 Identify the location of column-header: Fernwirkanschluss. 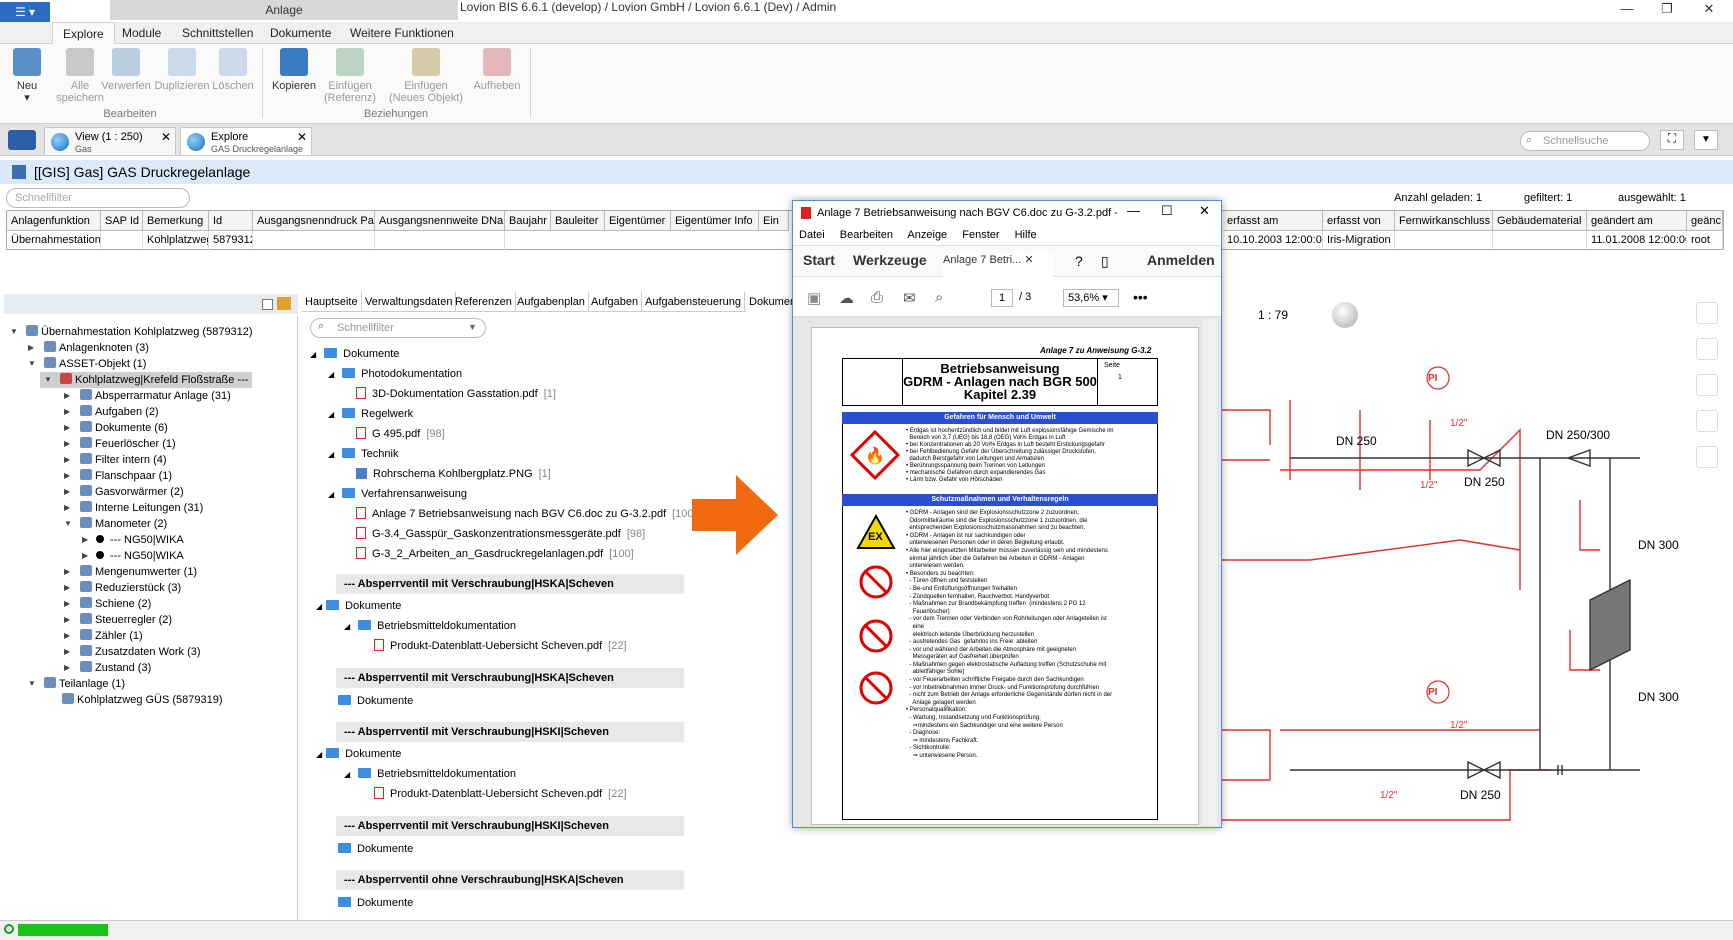
(1444, 221).